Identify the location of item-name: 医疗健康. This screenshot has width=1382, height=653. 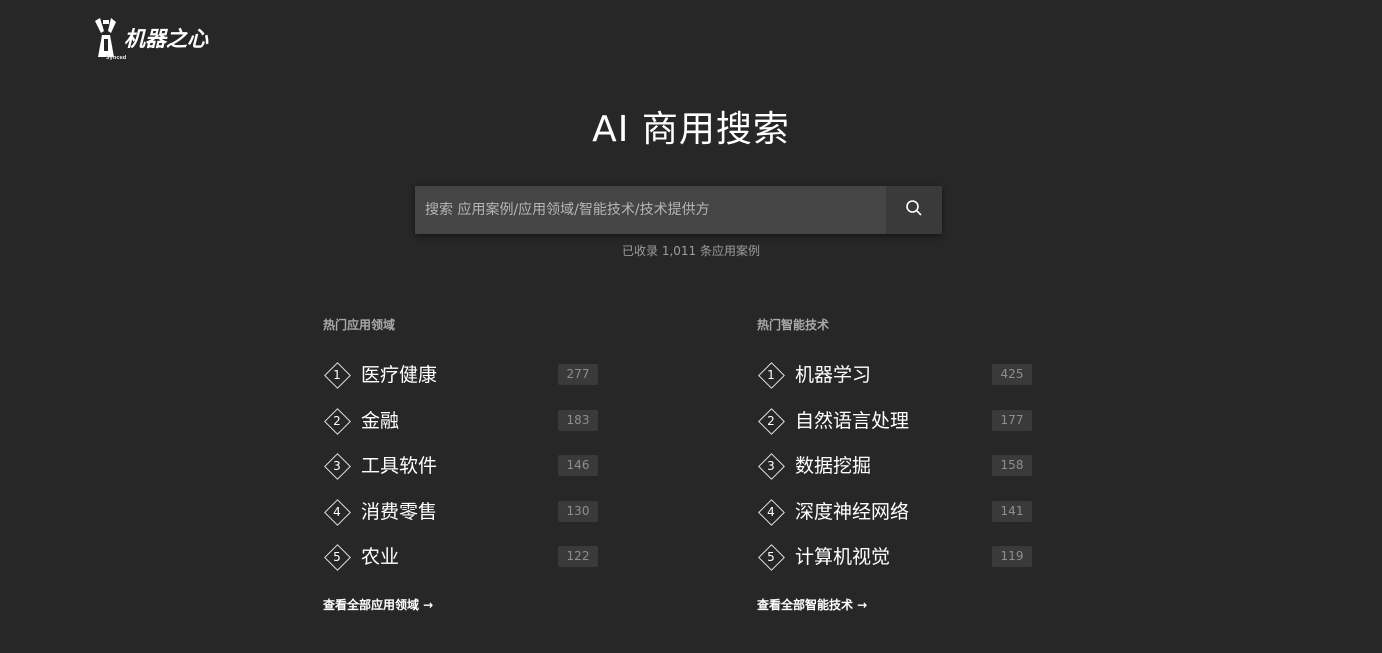
(399, 375).